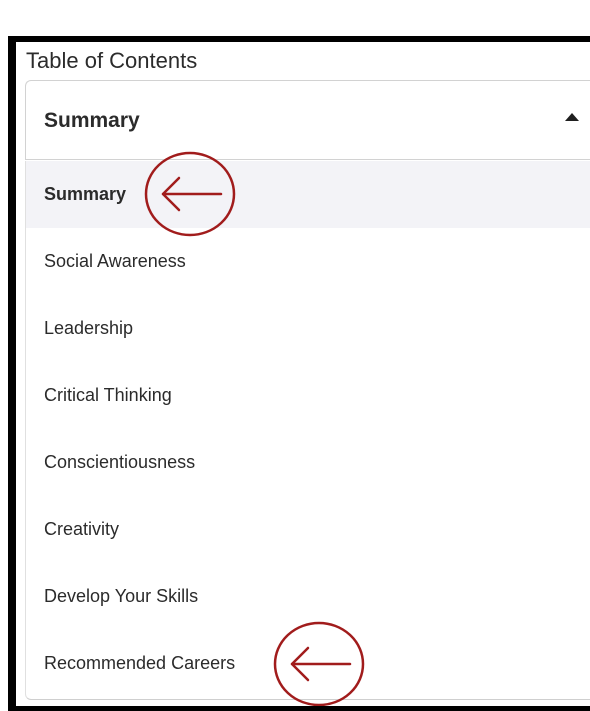  Describe the element at coordinates (308, 261) in the screenshot. I see `menu-item-social-awareness: Social Awareness` at that location.